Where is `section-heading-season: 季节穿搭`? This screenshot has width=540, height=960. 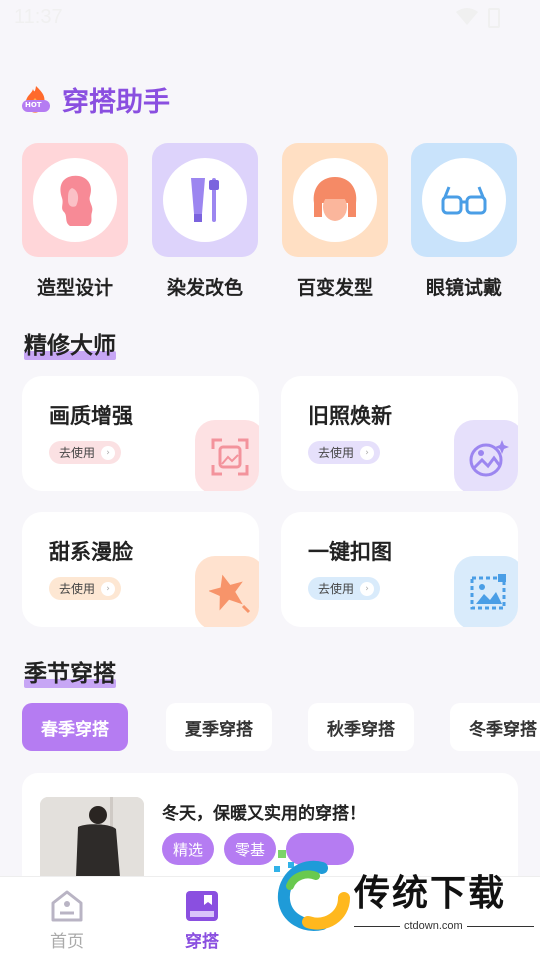
section-heading-season: 季节穿搭 is located at coordinates (70, 671).